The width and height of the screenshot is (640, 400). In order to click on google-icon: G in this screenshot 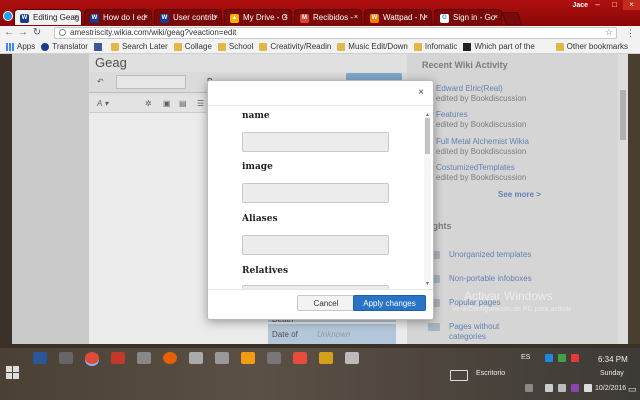, I will do `click(444, 18)`.